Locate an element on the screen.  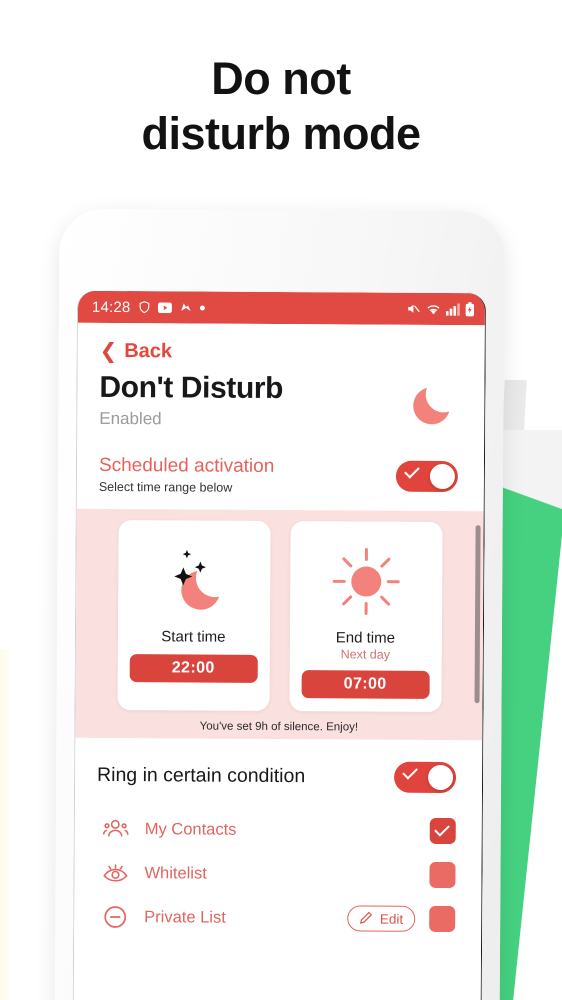
scheduled-activation-title: Scheduled activation is located at coordinates (186, 465).